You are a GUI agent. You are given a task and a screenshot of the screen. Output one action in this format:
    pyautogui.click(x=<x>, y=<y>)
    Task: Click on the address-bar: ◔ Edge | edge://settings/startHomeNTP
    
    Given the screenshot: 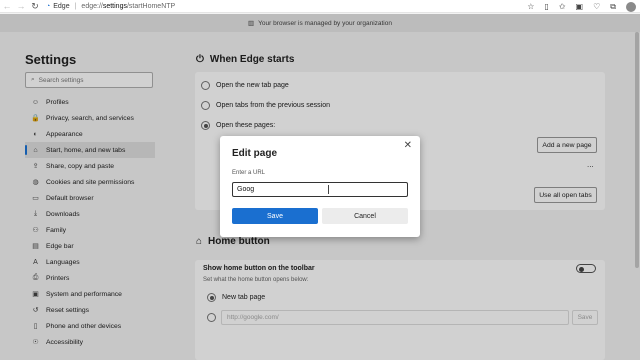 What is the action you would take?
    pyautogui.click(x=110, y=6)
    